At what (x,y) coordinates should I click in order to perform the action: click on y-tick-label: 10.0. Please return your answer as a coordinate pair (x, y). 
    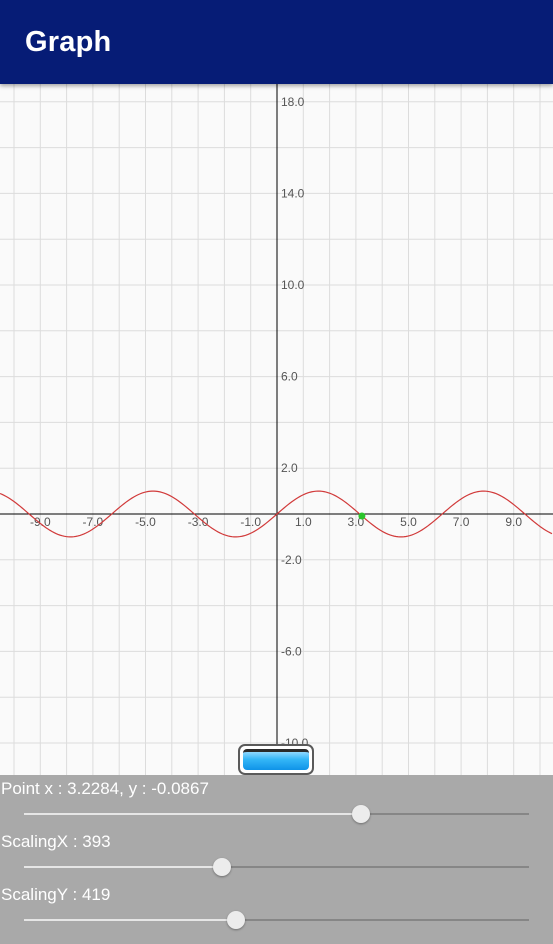
    Looking at the image, I should click on (293, 285).